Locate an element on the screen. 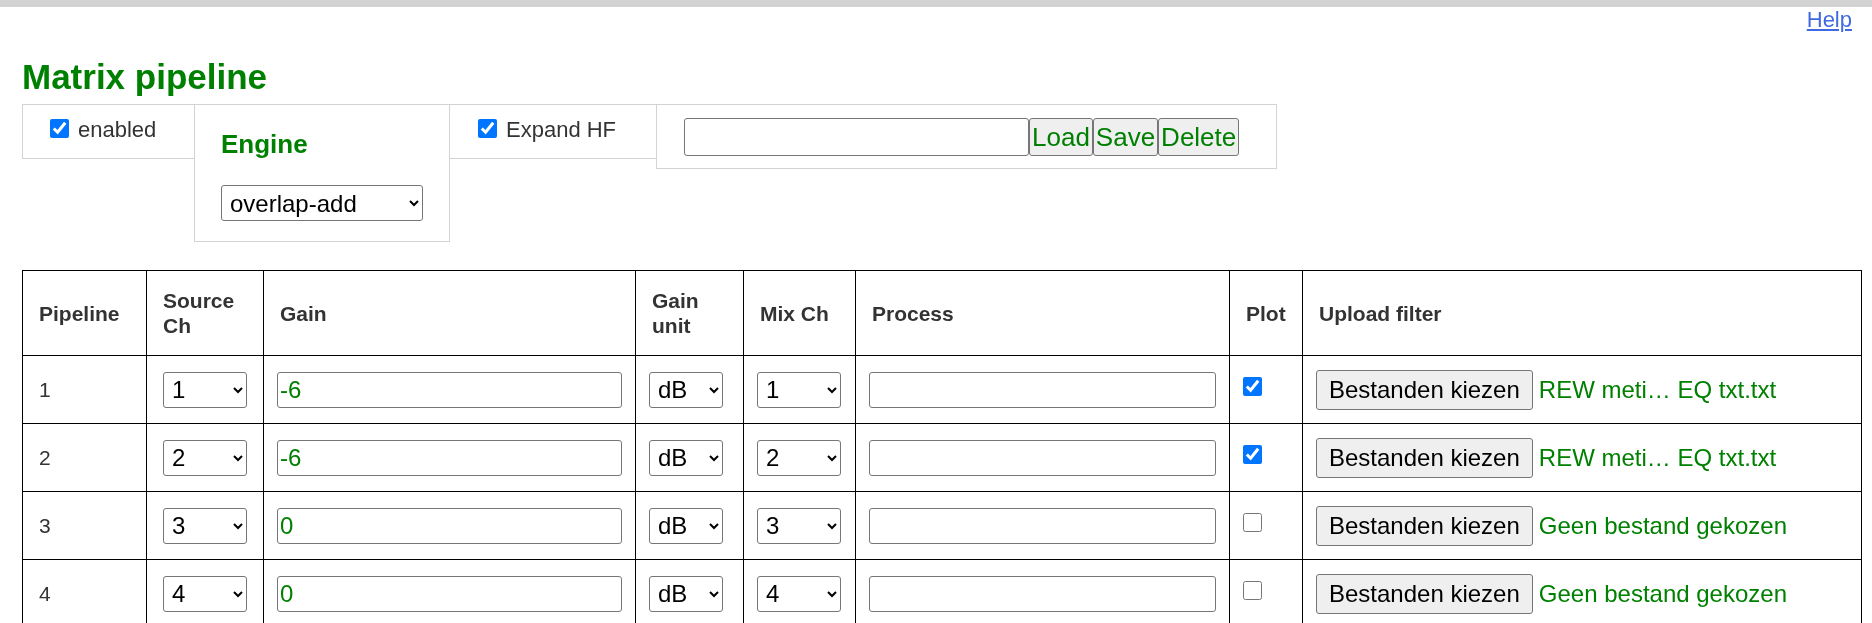 The image size is (1872, 623). source-channel-dropdown: 2 is located at coordinates (205, 457).